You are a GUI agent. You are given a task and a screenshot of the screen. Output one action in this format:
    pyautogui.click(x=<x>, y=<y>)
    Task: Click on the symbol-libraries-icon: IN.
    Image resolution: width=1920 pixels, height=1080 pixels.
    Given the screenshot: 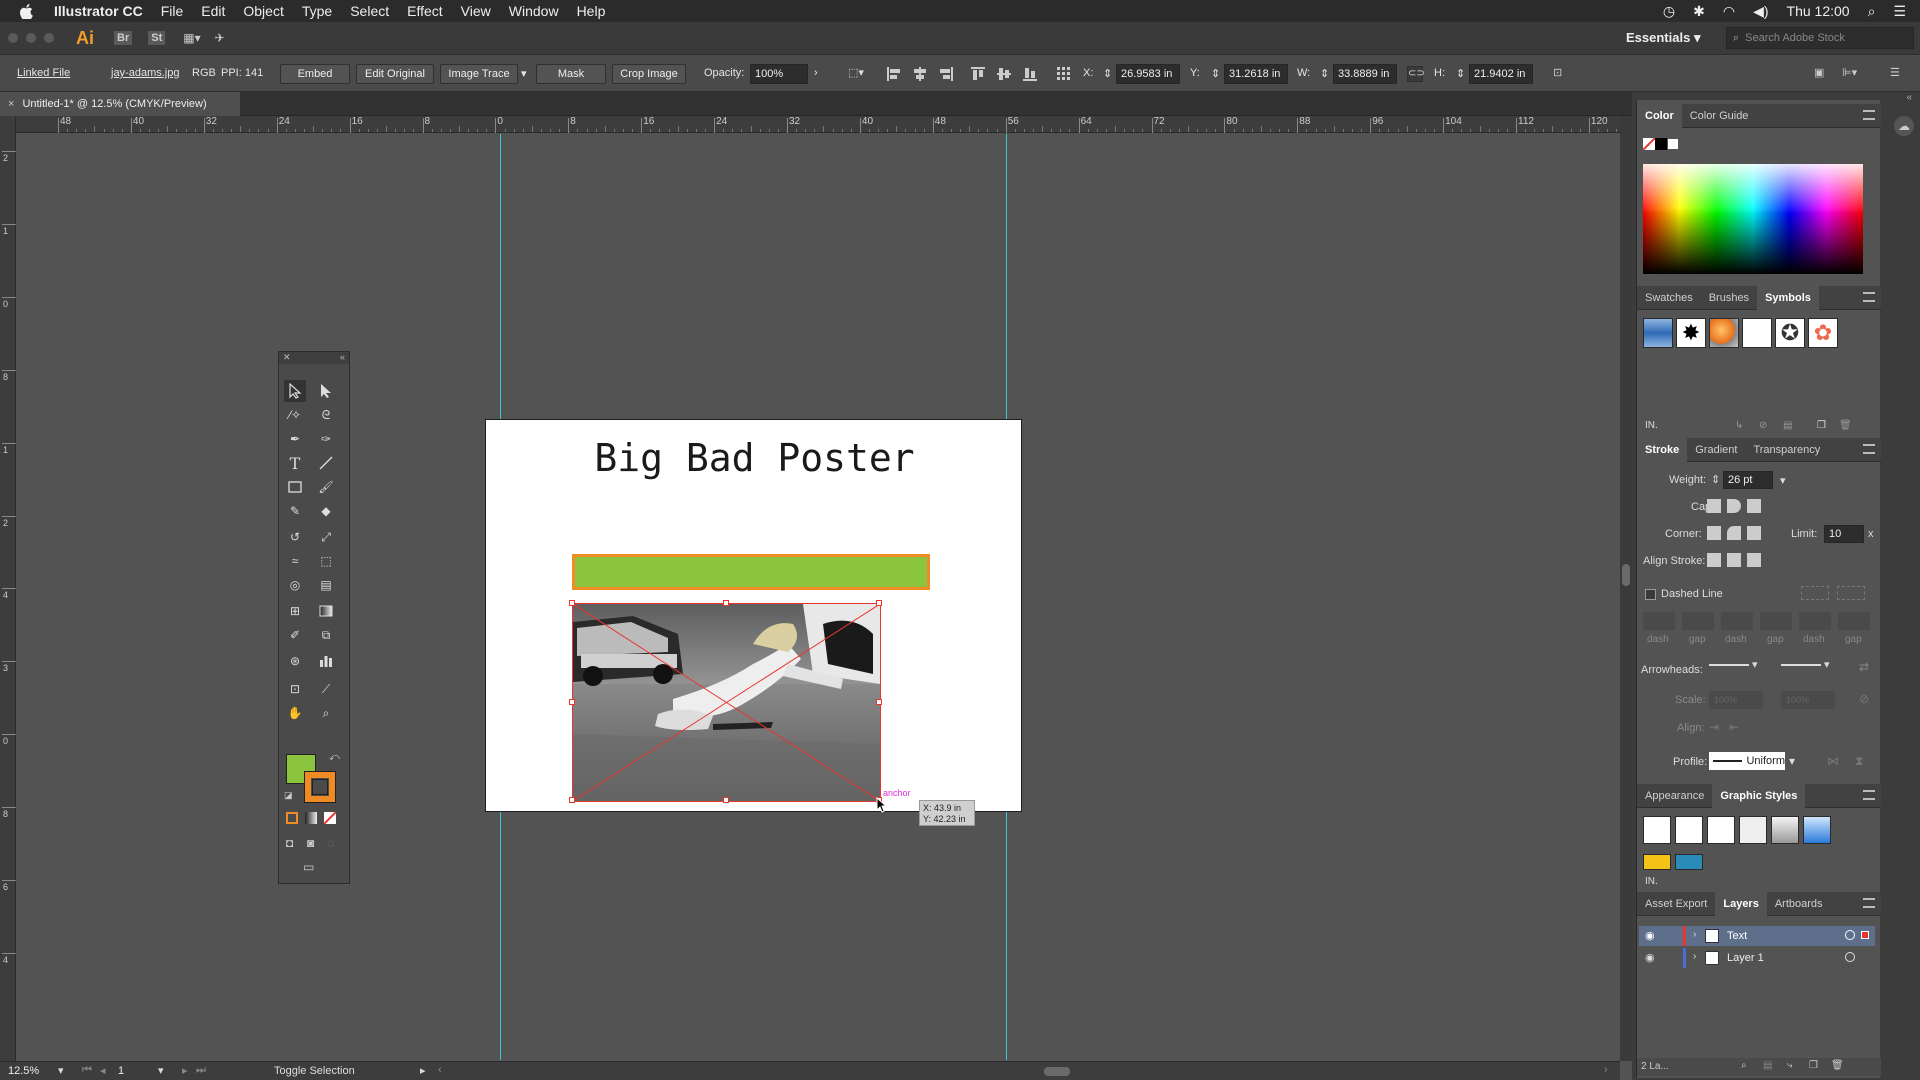 What is the action you would take?
    pyautogui.click(x=1651, y=425)
    